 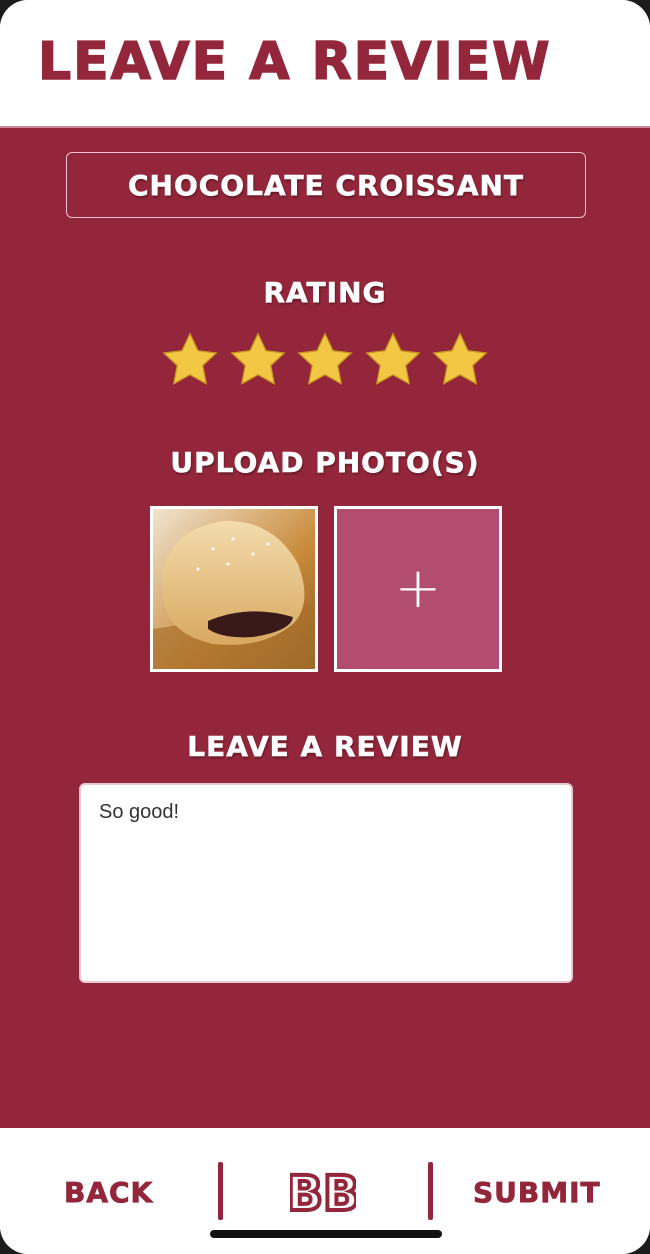 I want to click on croissant-photo, so click(x=234, y=589).